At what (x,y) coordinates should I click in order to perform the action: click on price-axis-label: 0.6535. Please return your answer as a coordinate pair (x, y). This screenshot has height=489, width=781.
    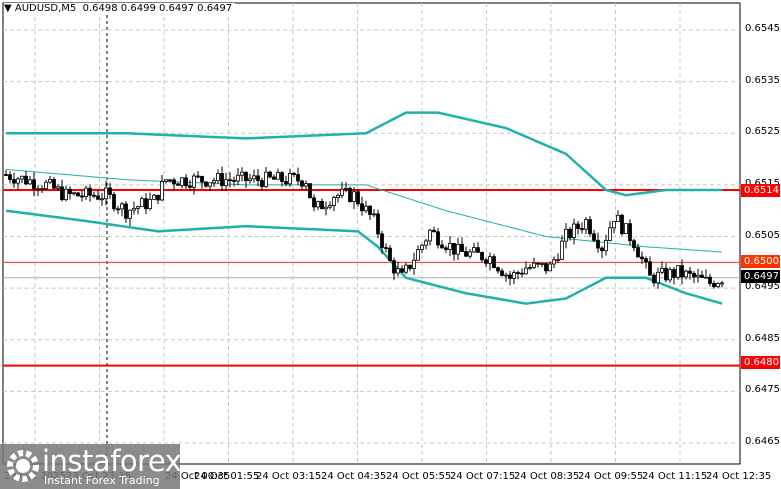
    Looking at the image, I should click on (762, 80).